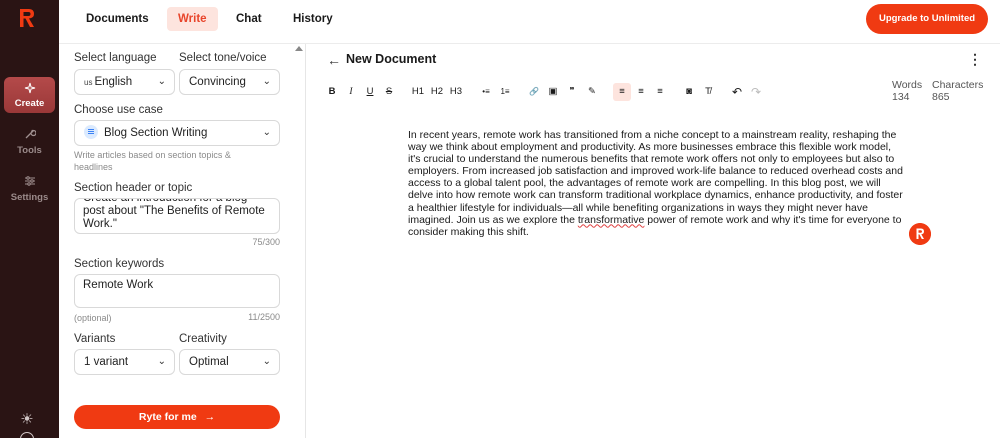 The width and height of the screenshot is (1000, 438). Describe the element at coordinates (299, 242) in the screenshot. I see `panel-scrollbar` at that location.